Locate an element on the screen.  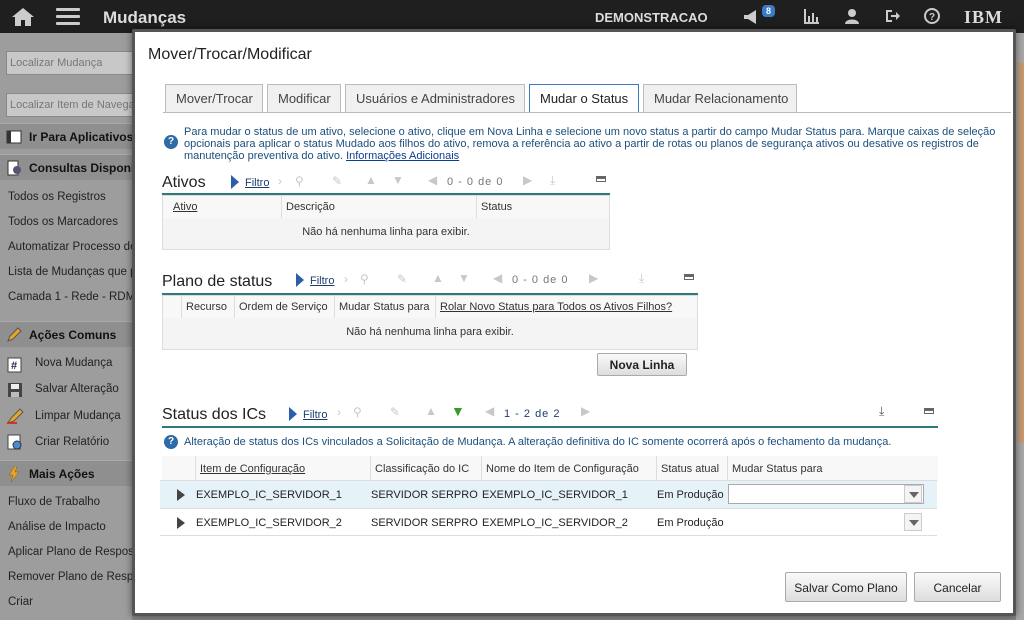
new-row-button: Nova Linha is located at coordinates (642, 364).